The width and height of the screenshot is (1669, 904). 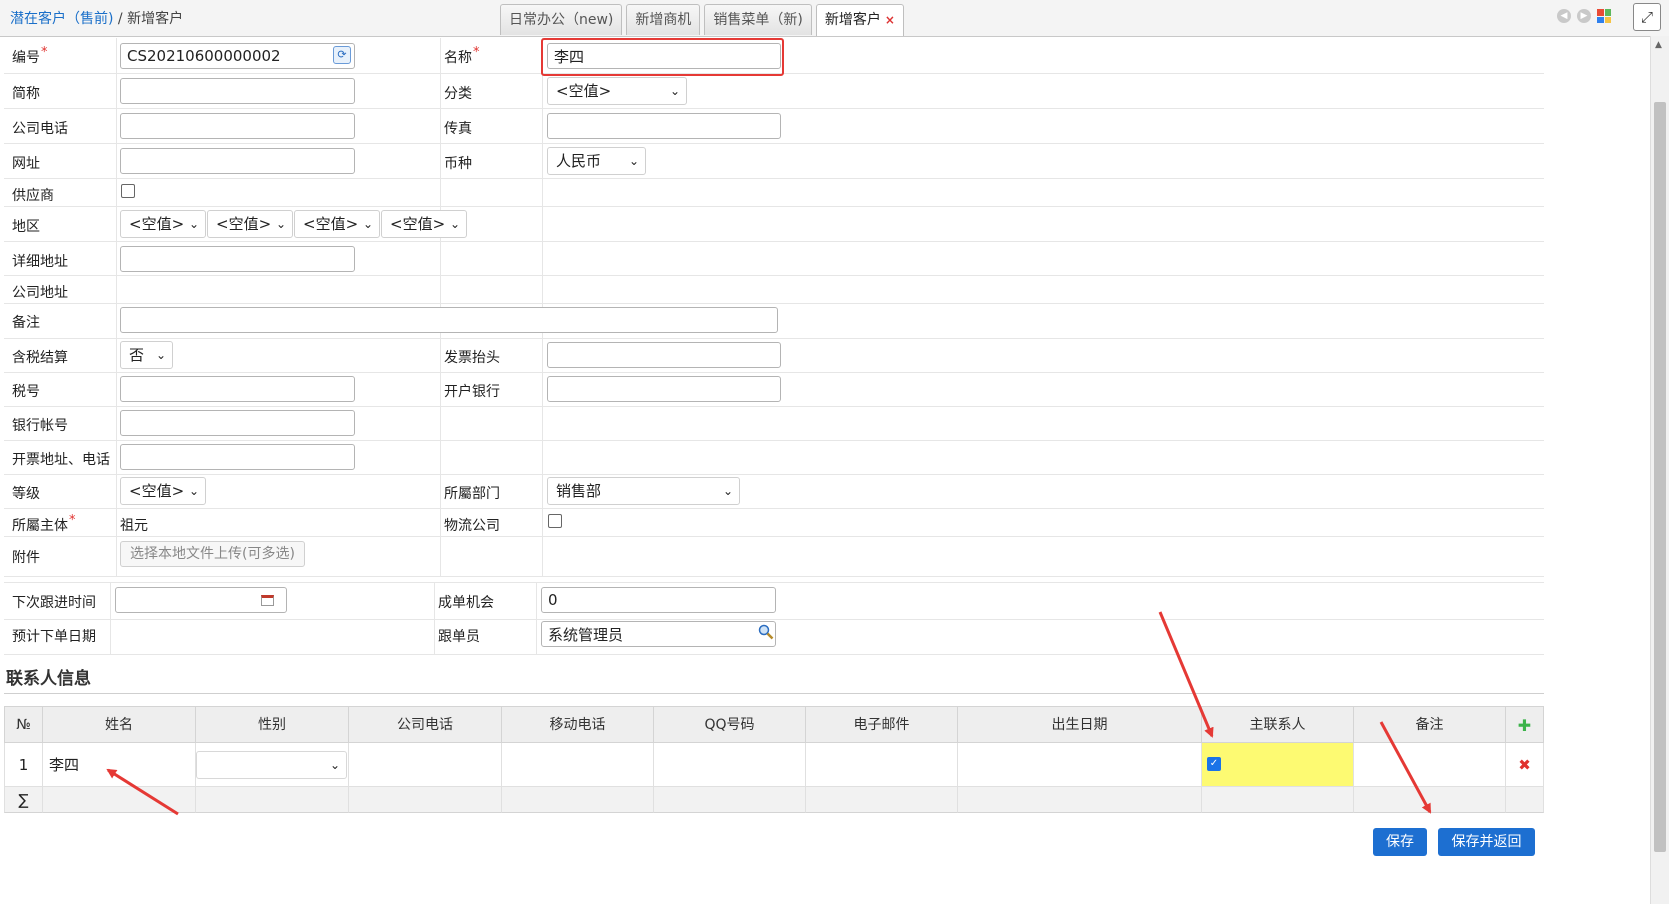 What do you see at coordinates (61, 460) in the screenshot?
I see `invoice-address-label: 开票地址、电话` at bounding box center [61, 460].